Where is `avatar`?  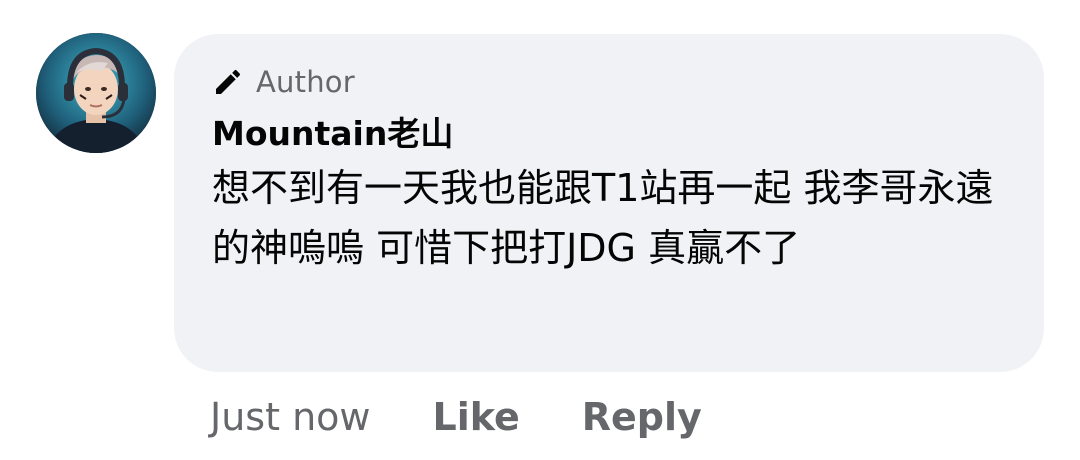 avatar is located at coordinates (96, 93).